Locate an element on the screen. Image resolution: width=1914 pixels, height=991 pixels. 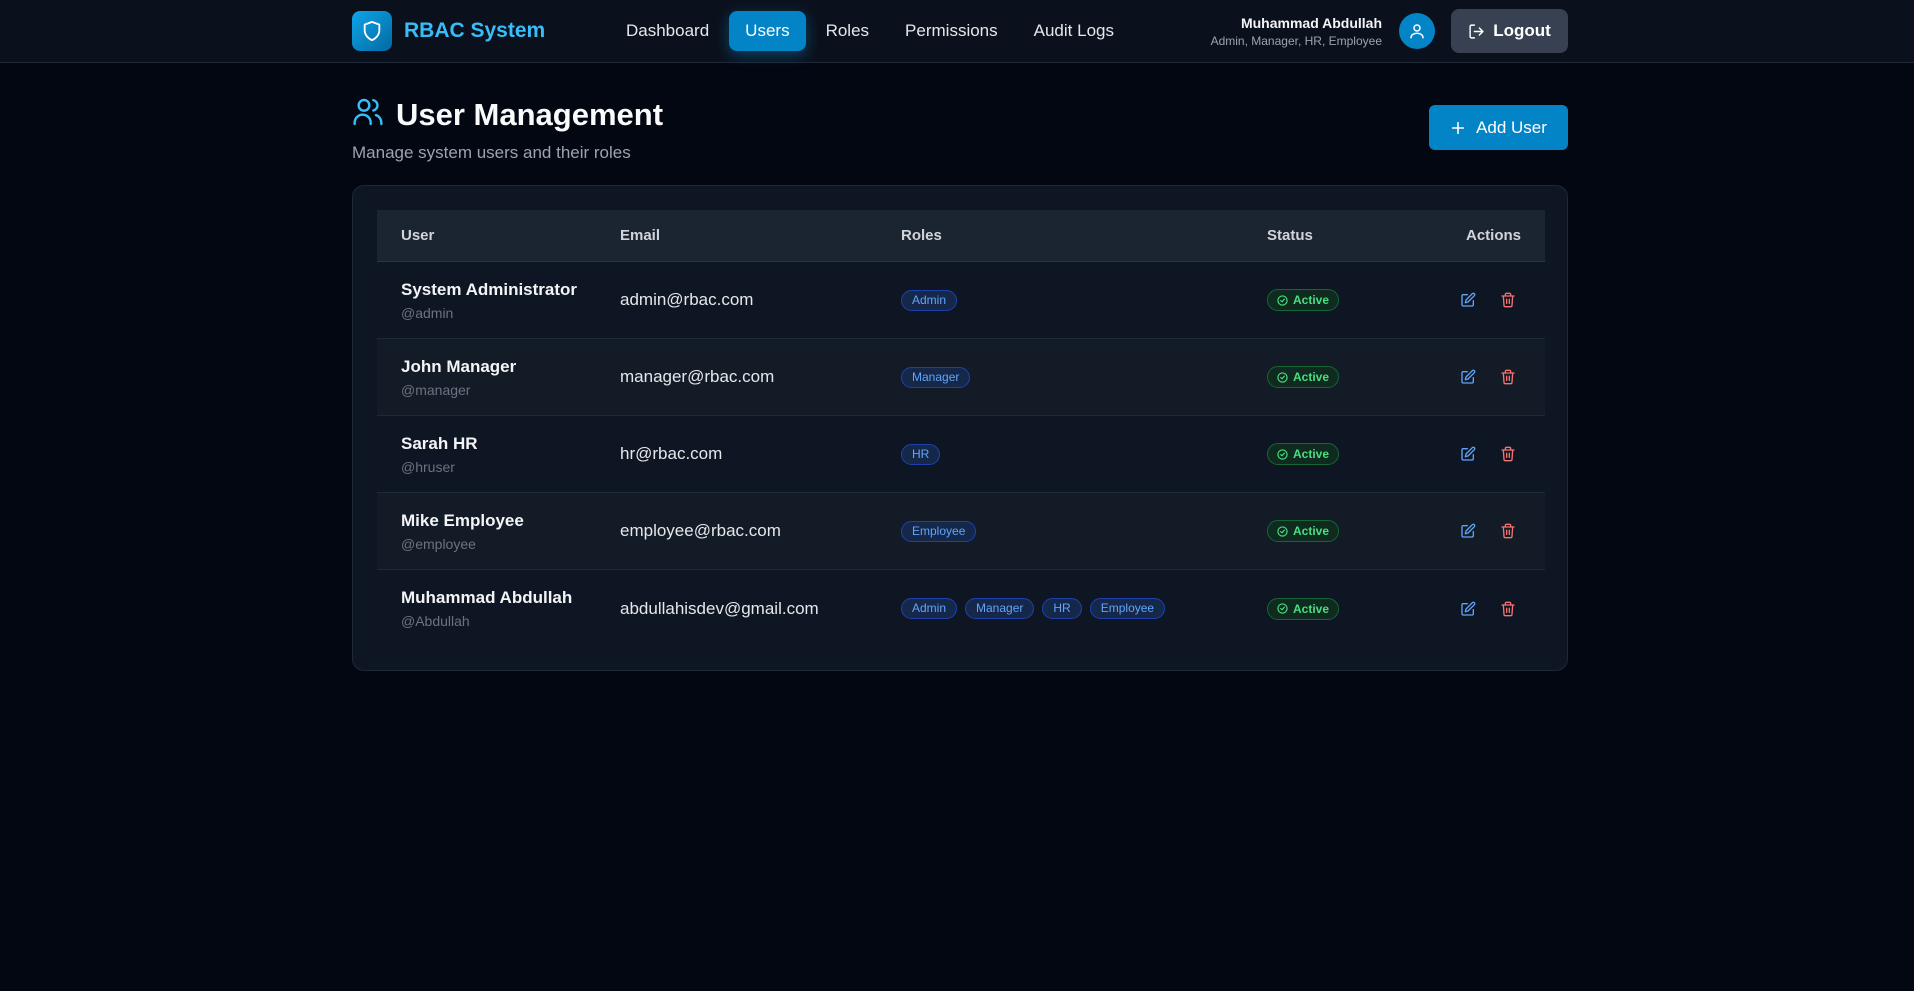
user-cell: Mike Employee @employee is located at coordinates (498, 531).